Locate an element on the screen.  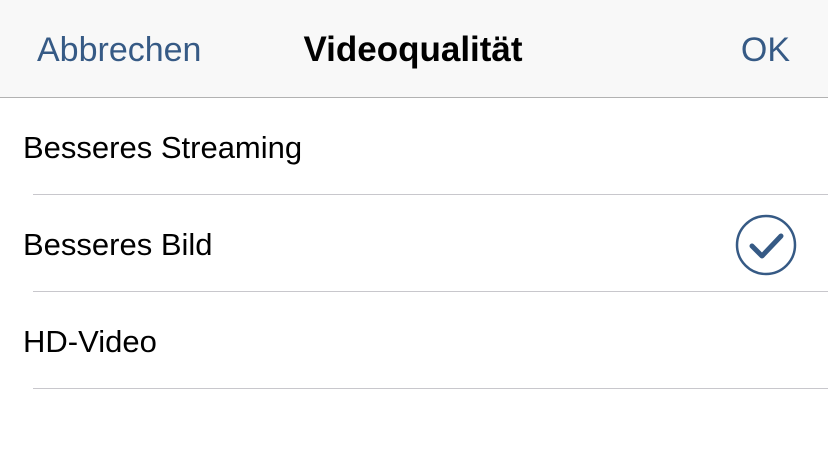
checkmark-circle-icon is located at coordinates (766, 245).